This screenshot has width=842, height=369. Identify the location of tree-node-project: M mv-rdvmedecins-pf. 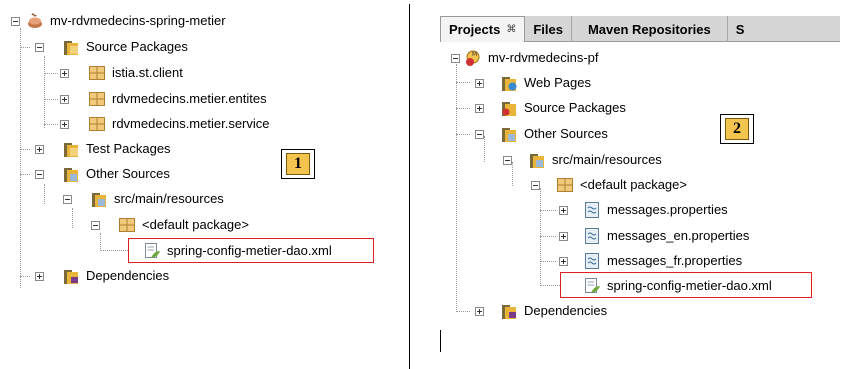
(531, 58).